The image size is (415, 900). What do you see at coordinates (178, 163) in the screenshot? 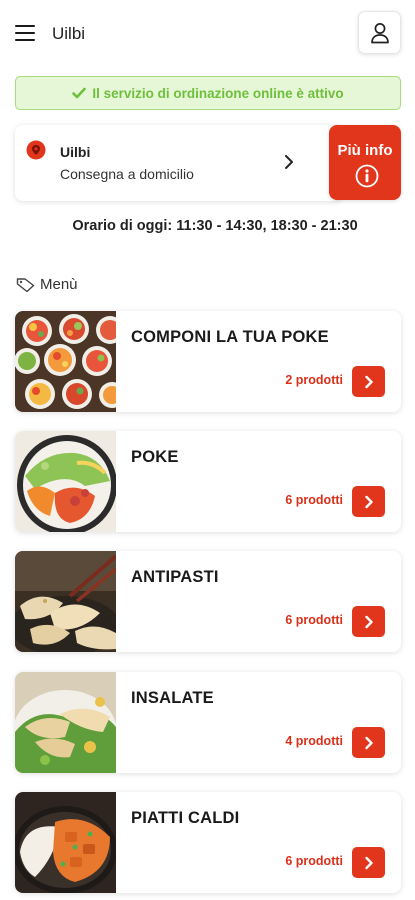
I see `store-info-card: Uilbi Consegna a domicilio` at bounding box center [178, 163].